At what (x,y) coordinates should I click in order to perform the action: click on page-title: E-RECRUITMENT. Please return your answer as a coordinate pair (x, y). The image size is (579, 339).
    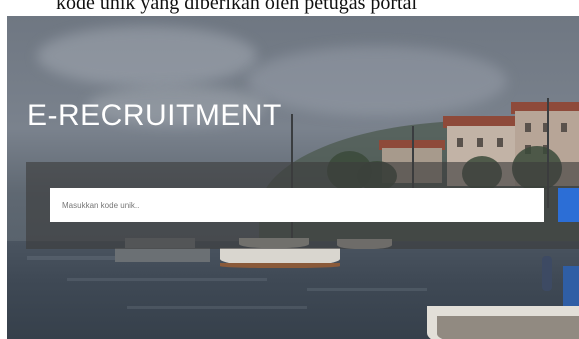
    Looking at the image, I should click on (154, 115).